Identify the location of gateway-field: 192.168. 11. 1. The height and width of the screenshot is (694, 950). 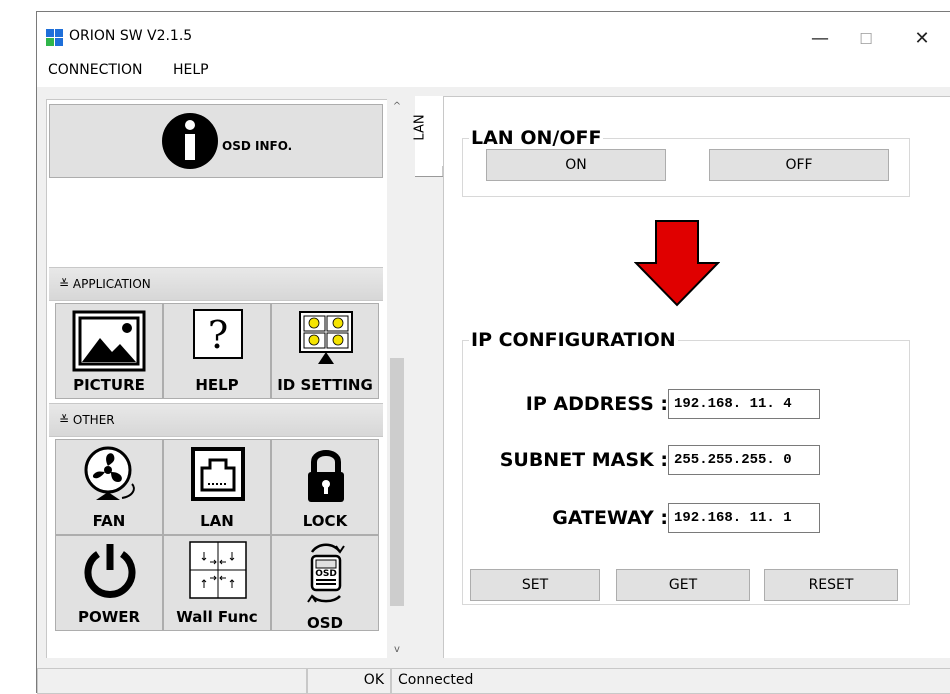
(744, 518).